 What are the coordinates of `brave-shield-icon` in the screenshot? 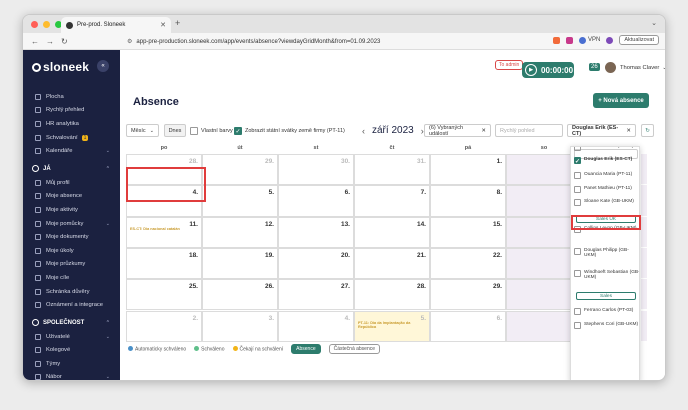 It's located at (556, 40).